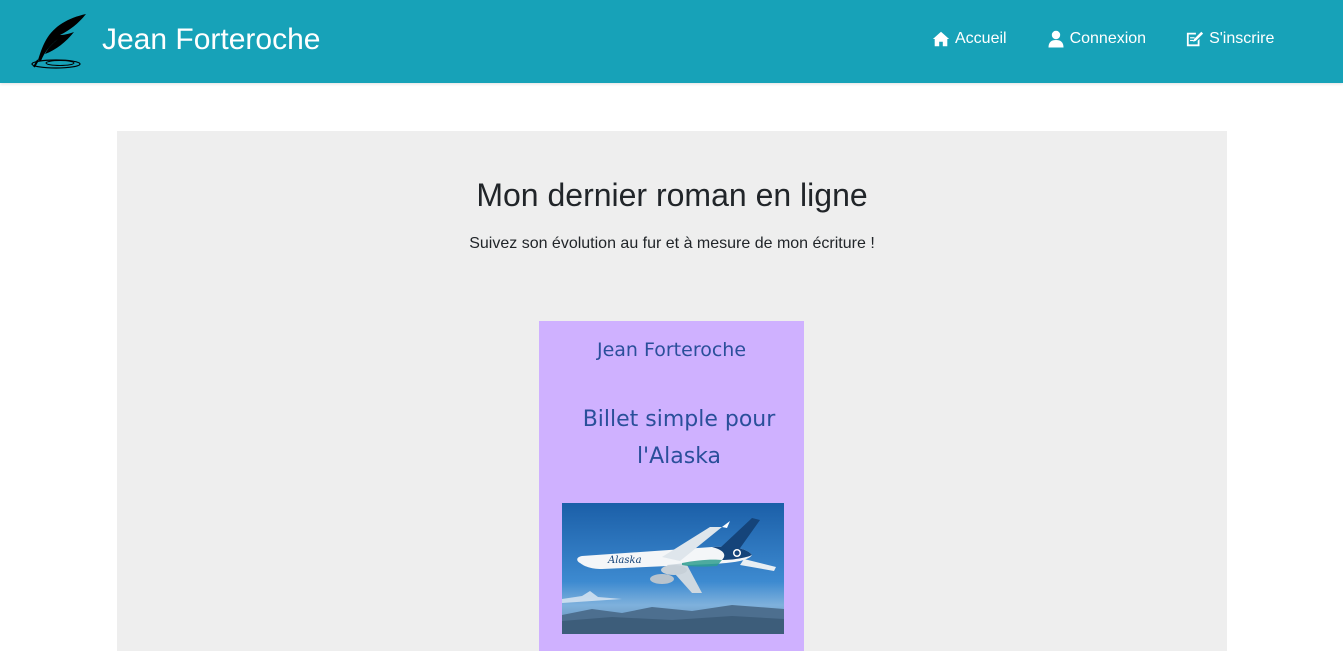 This screenshot has height=651, width=1343. I want to click on feather-quill-icon, so click(58, 41).